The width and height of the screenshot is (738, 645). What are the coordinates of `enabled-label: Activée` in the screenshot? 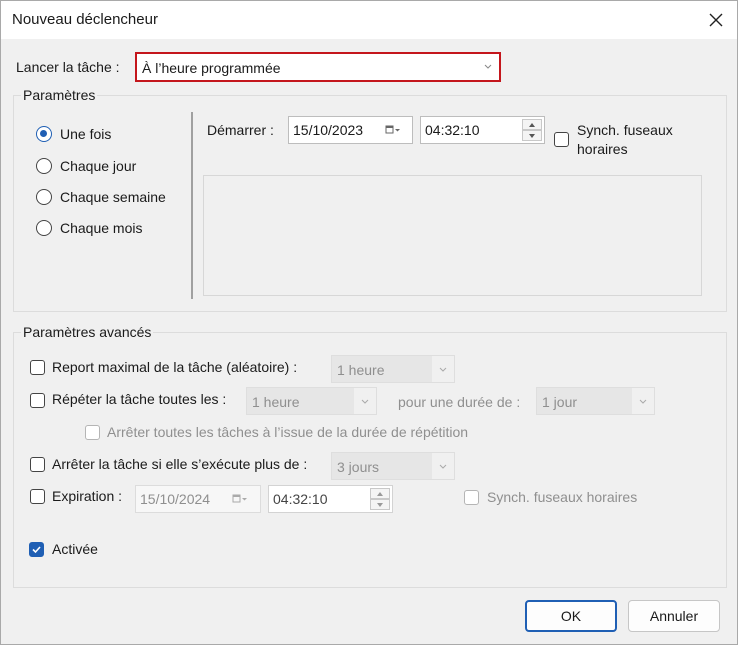 It's located at (75, 549).